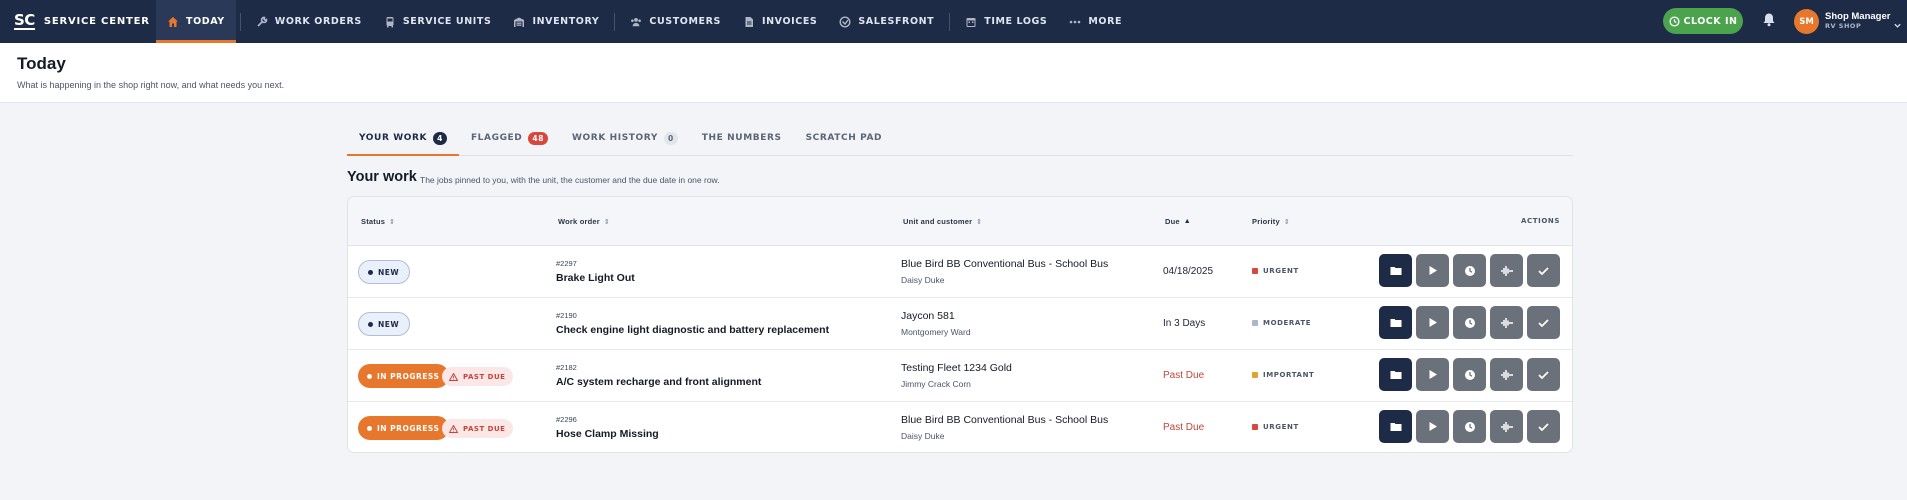 This screenshot has height=500, width=1907. Describe the element at coordinates (844, 140) in the screenshot. I see `tab-scratch-pad: SCRATCH PAD` at that location.